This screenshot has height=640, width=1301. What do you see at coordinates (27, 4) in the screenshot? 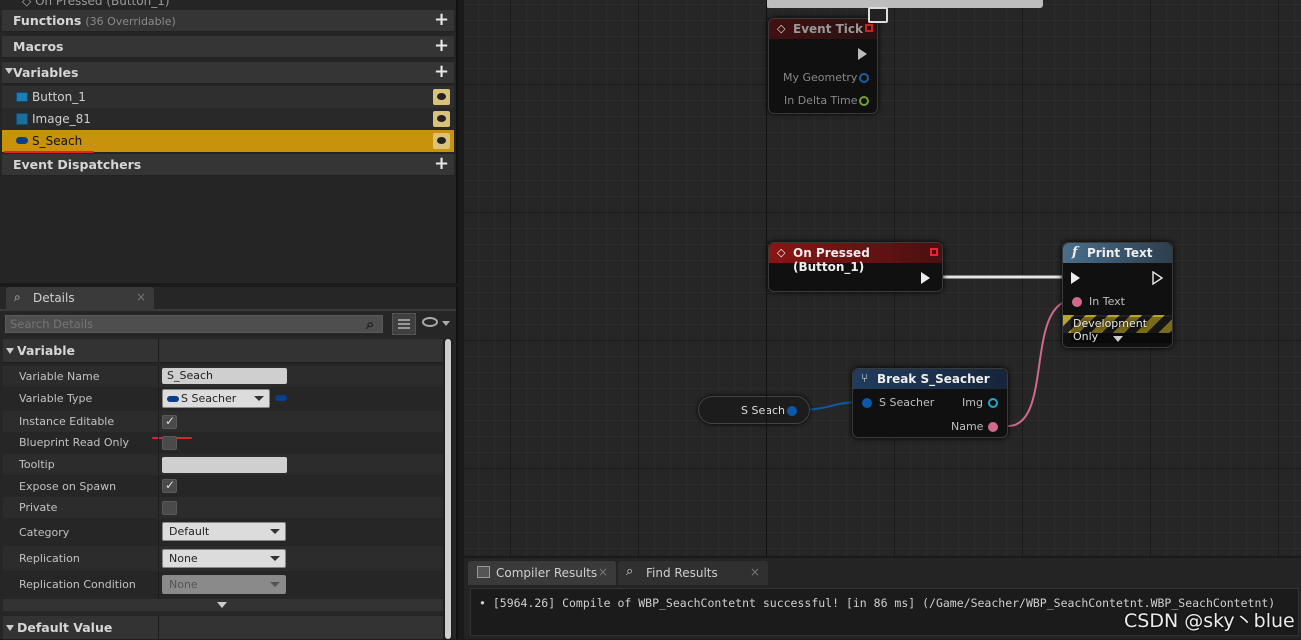
I see `event-graph-icon: ◇` at bounding box center [27, 4].